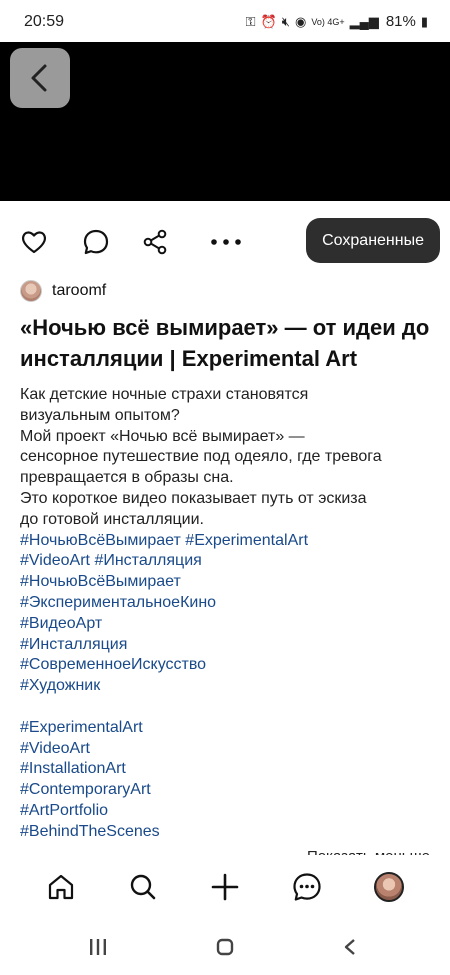 This screenshot has width=450, height=975. Describe the element at coordinates (230, 603) in the screenshot. I see `hashtag-line: #ЭкспериментальноеКино` at that location.